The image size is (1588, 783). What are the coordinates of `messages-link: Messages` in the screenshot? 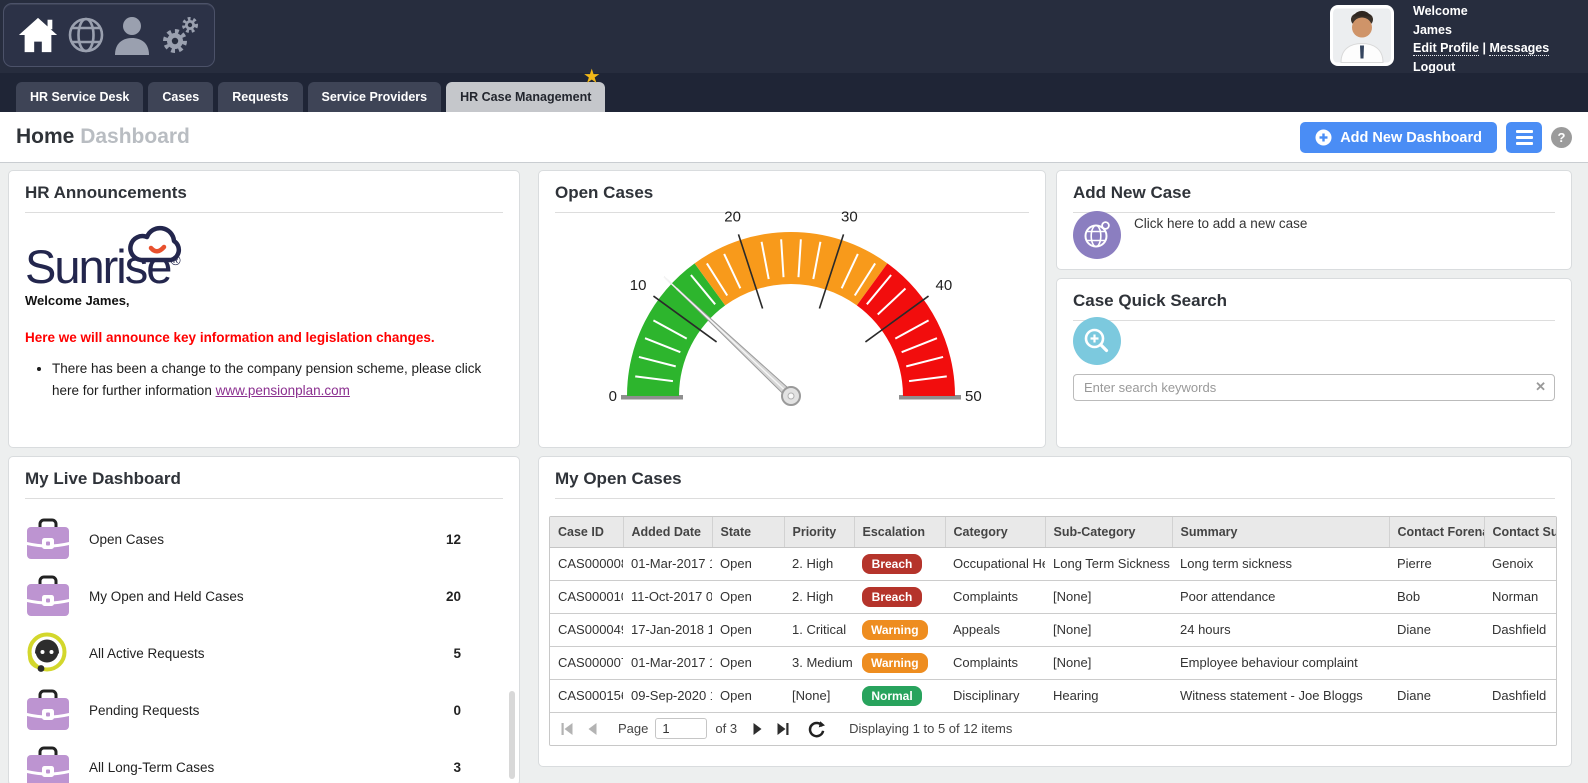 It's located at (1519, 48).